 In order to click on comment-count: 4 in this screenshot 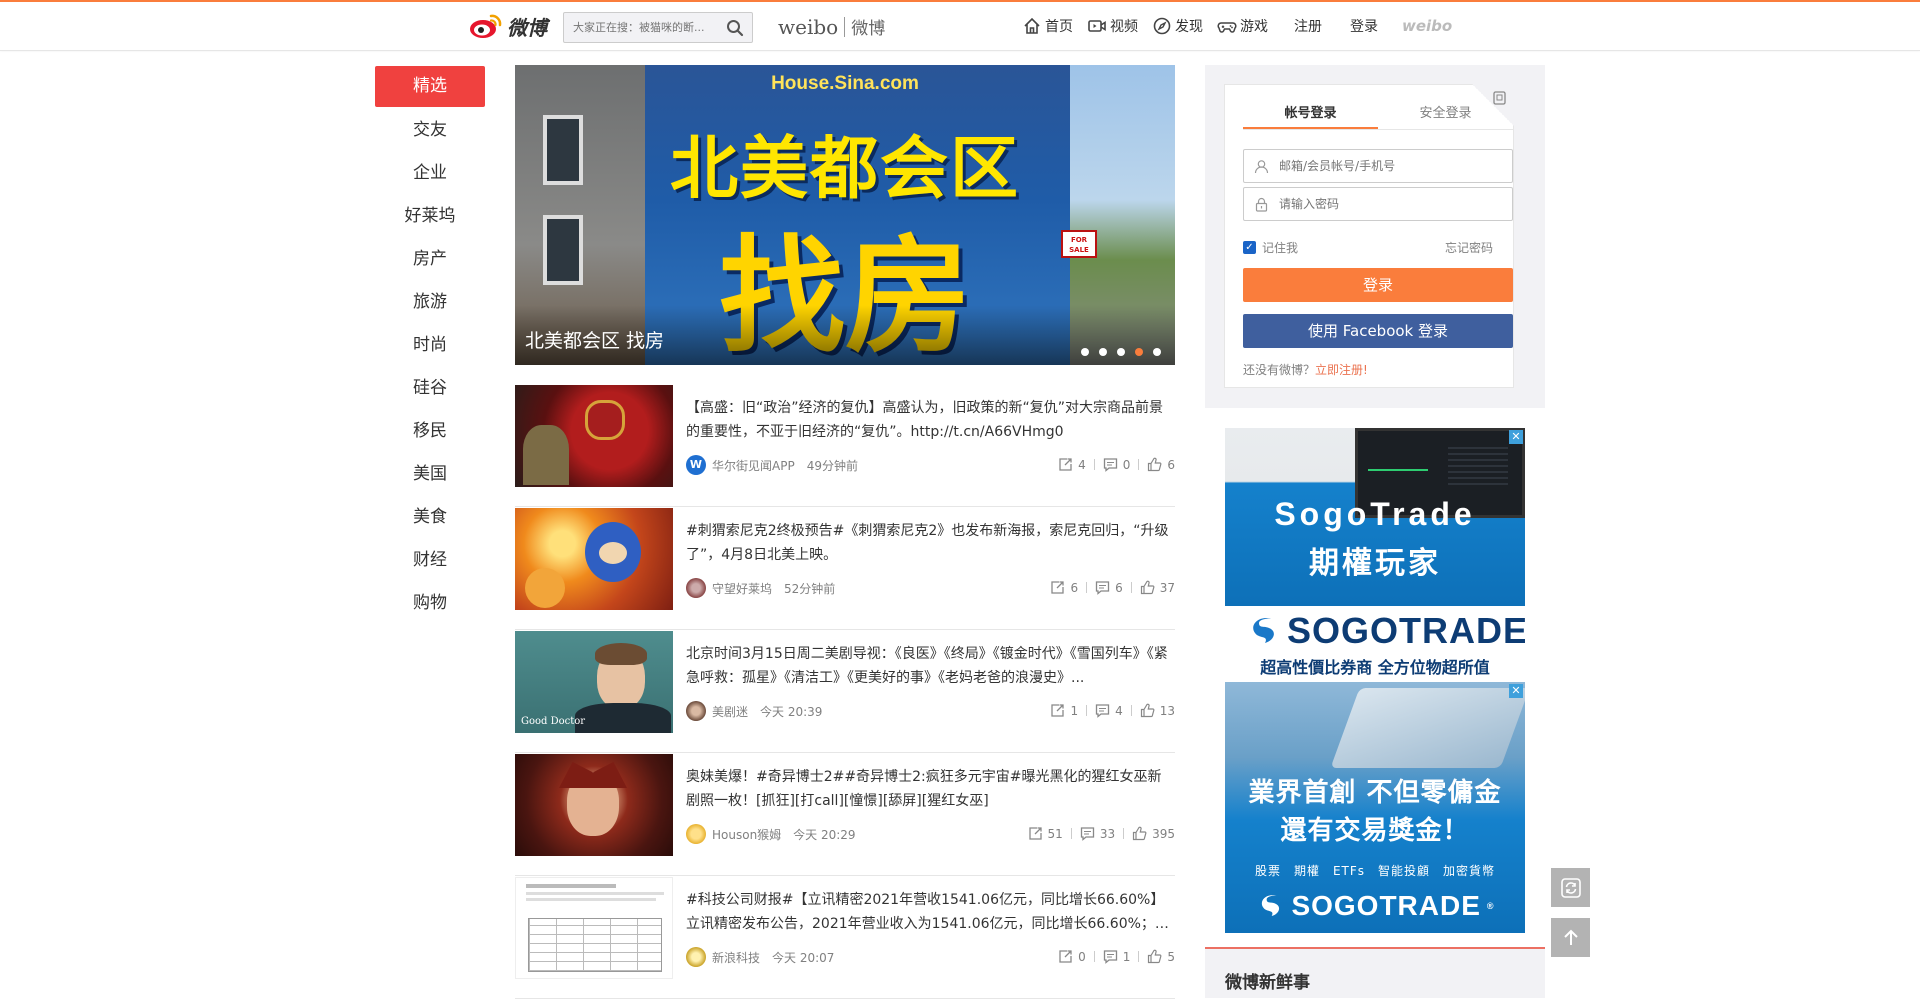, I will do `click(1119, 710)`.